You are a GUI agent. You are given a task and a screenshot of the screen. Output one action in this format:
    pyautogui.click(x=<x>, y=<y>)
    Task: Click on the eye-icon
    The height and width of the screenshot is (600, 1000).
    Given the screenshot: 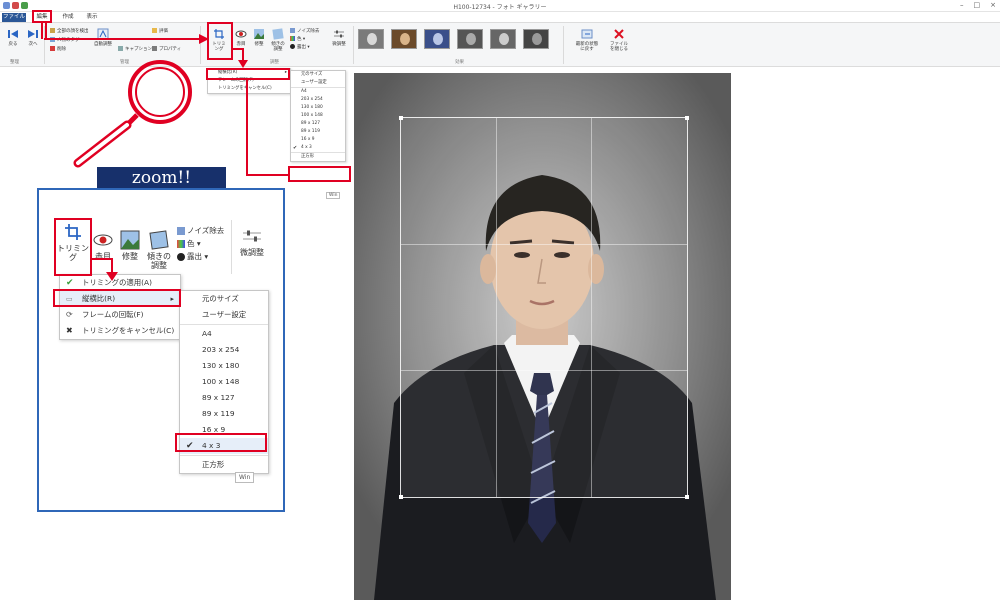 What is the action you would take?
    pyautogui.click(x=241, y=34)
    